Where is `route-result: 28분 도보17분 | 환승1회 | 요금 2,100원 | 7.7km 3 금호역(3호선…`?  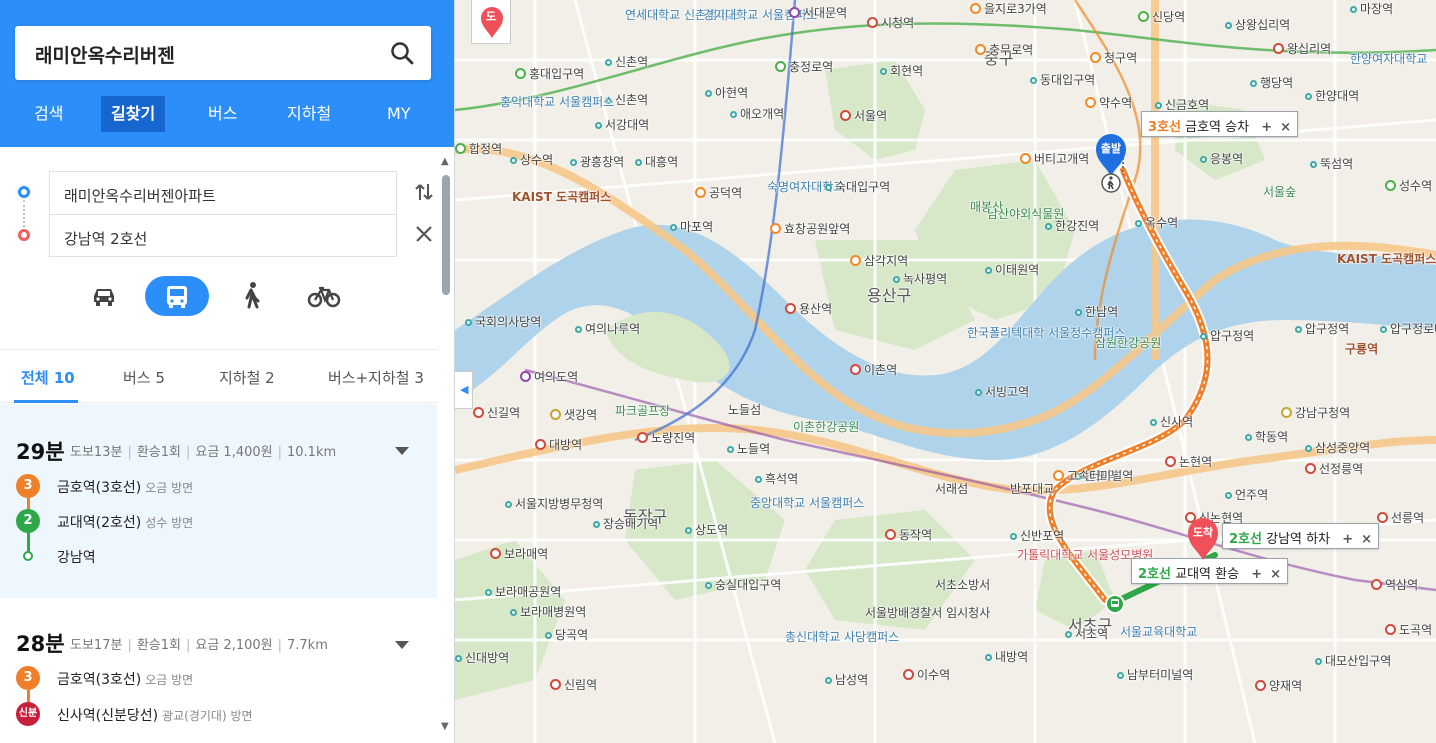 route-result: 28분 도보17분 | 환승1회 | 요금 2,100원 | 7.7km 3 금호역(3호선… is located at coordinates (218, 670).